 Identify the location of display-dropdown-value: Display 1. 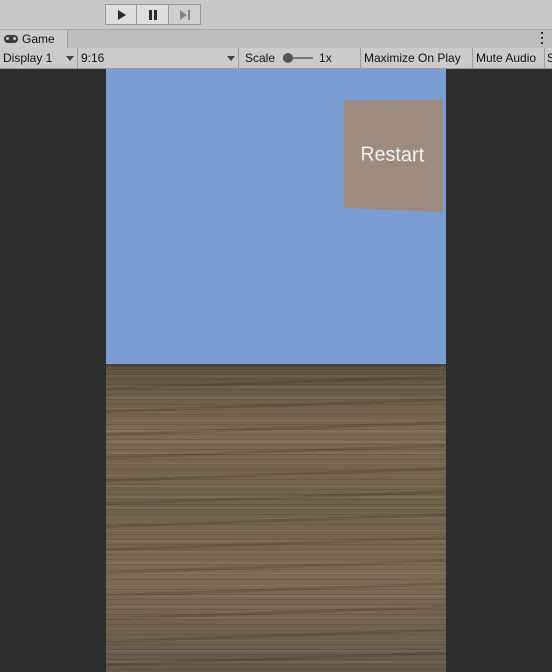
(28, 58).